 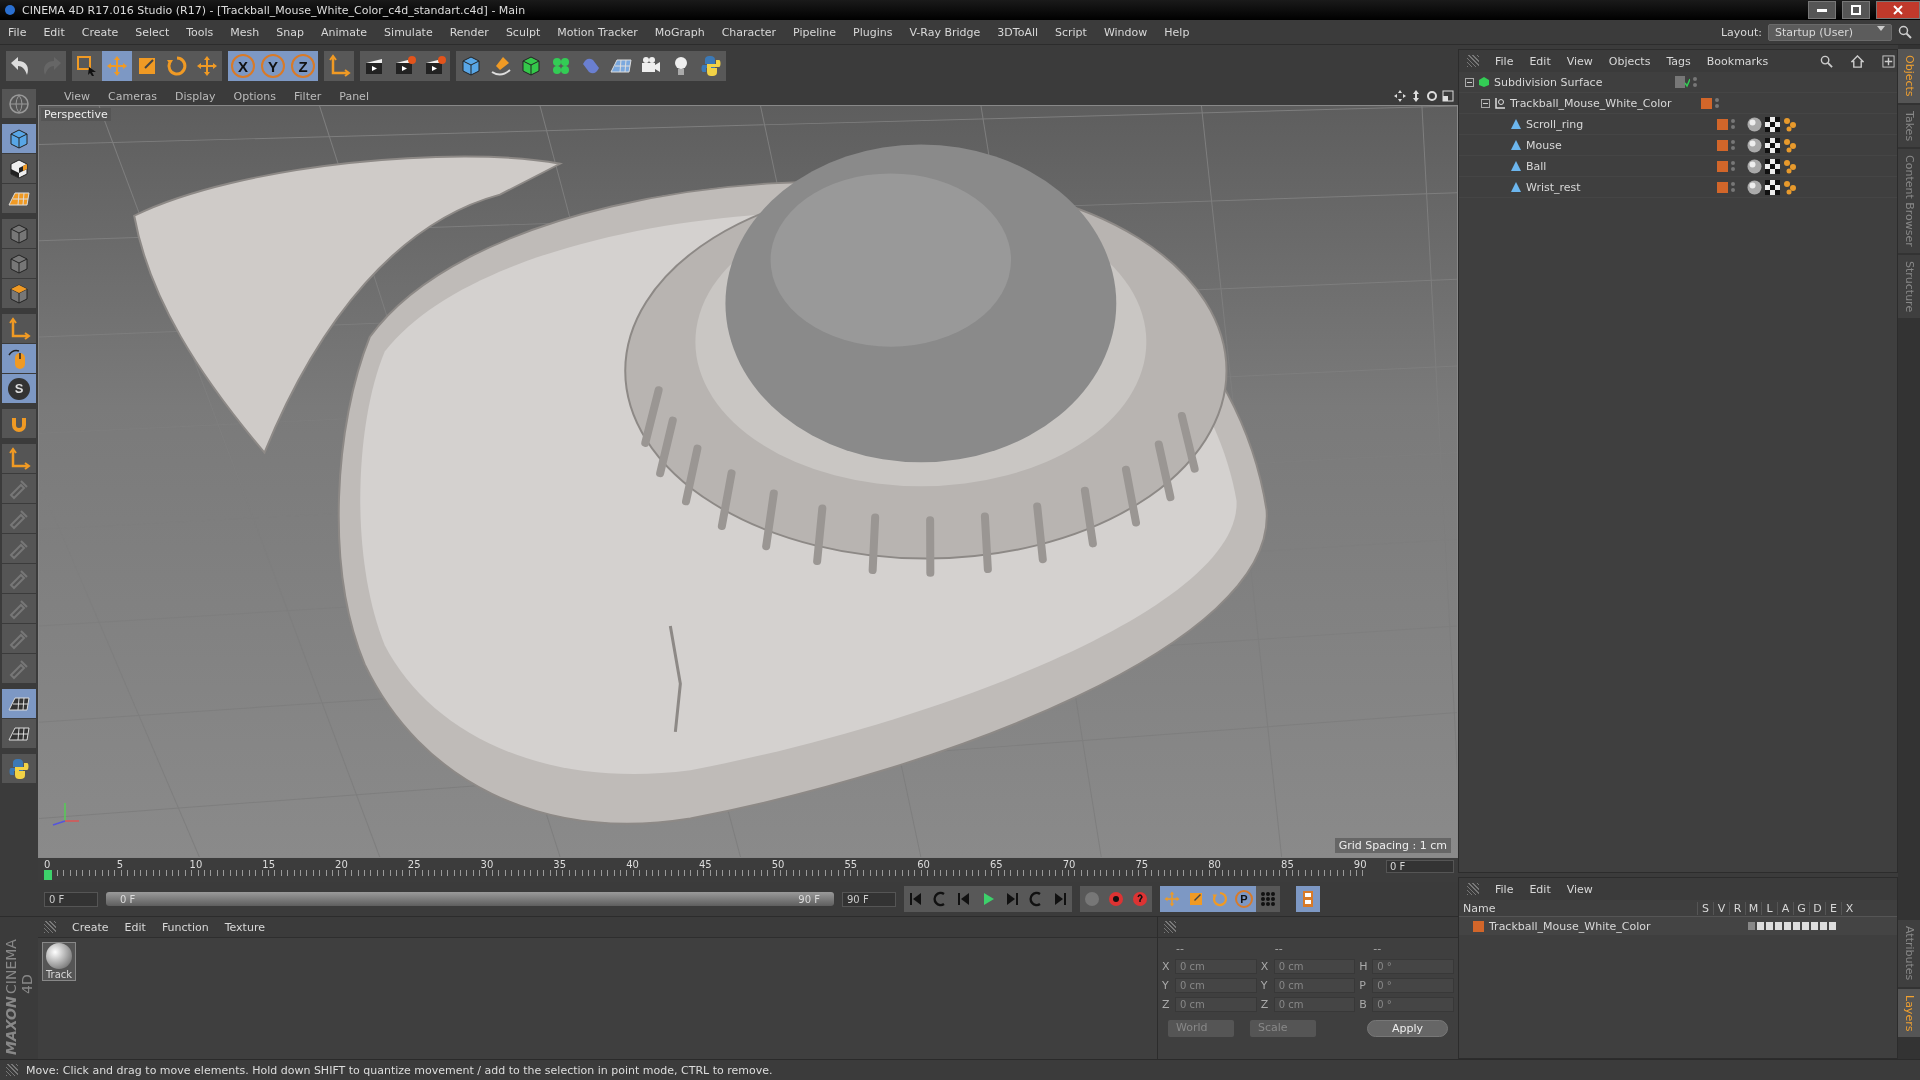 What do you see at coordinates (1909, 76) in the screenshot?
I see `side-tab: Objects` at bounding box center [1909, 76].